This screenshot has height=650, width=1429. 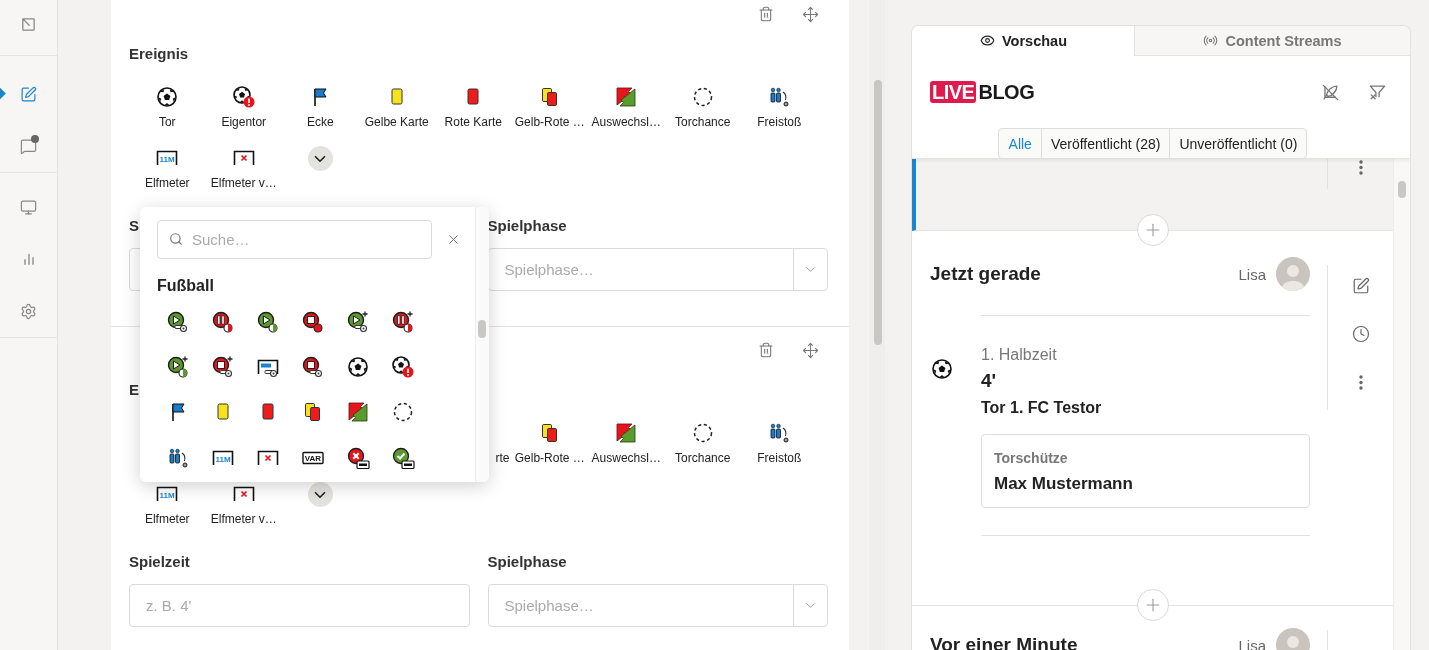 What do you see at coordinates (312, 321) in the screenshot?
I see `stop-dot-icon` at bounding box center [312, 321].